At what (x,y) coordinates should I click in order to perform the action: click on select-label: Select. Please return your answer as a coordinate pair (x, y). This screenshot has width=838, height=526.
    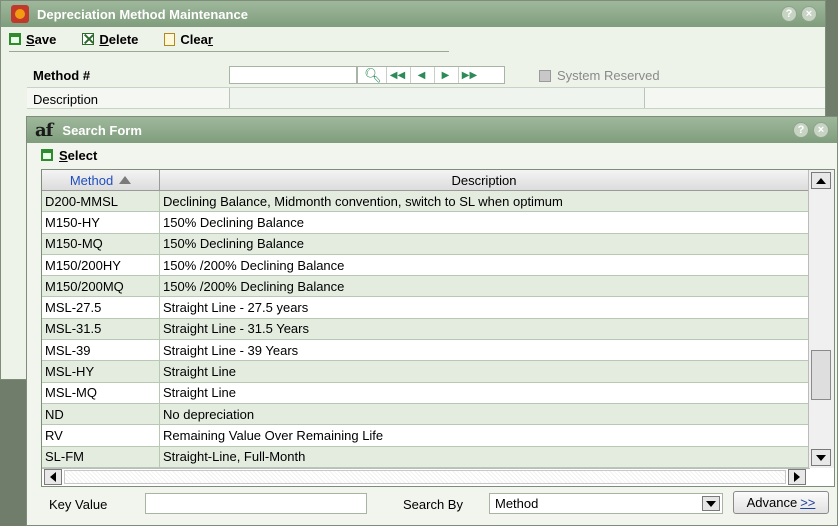
    Looking at the image, I should click on (78, 155).